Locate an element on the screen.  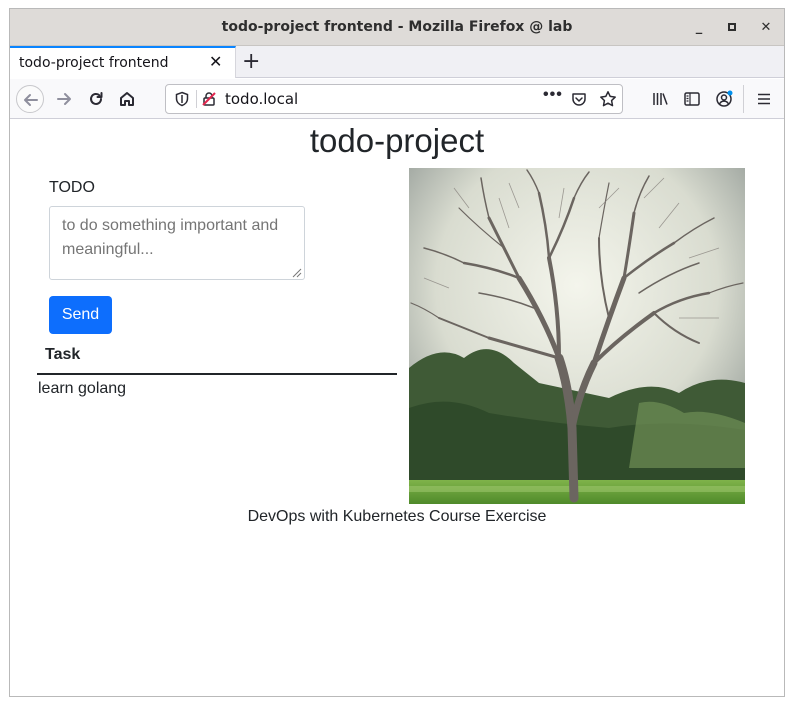
home-icon is located at coordinates (127, 99).